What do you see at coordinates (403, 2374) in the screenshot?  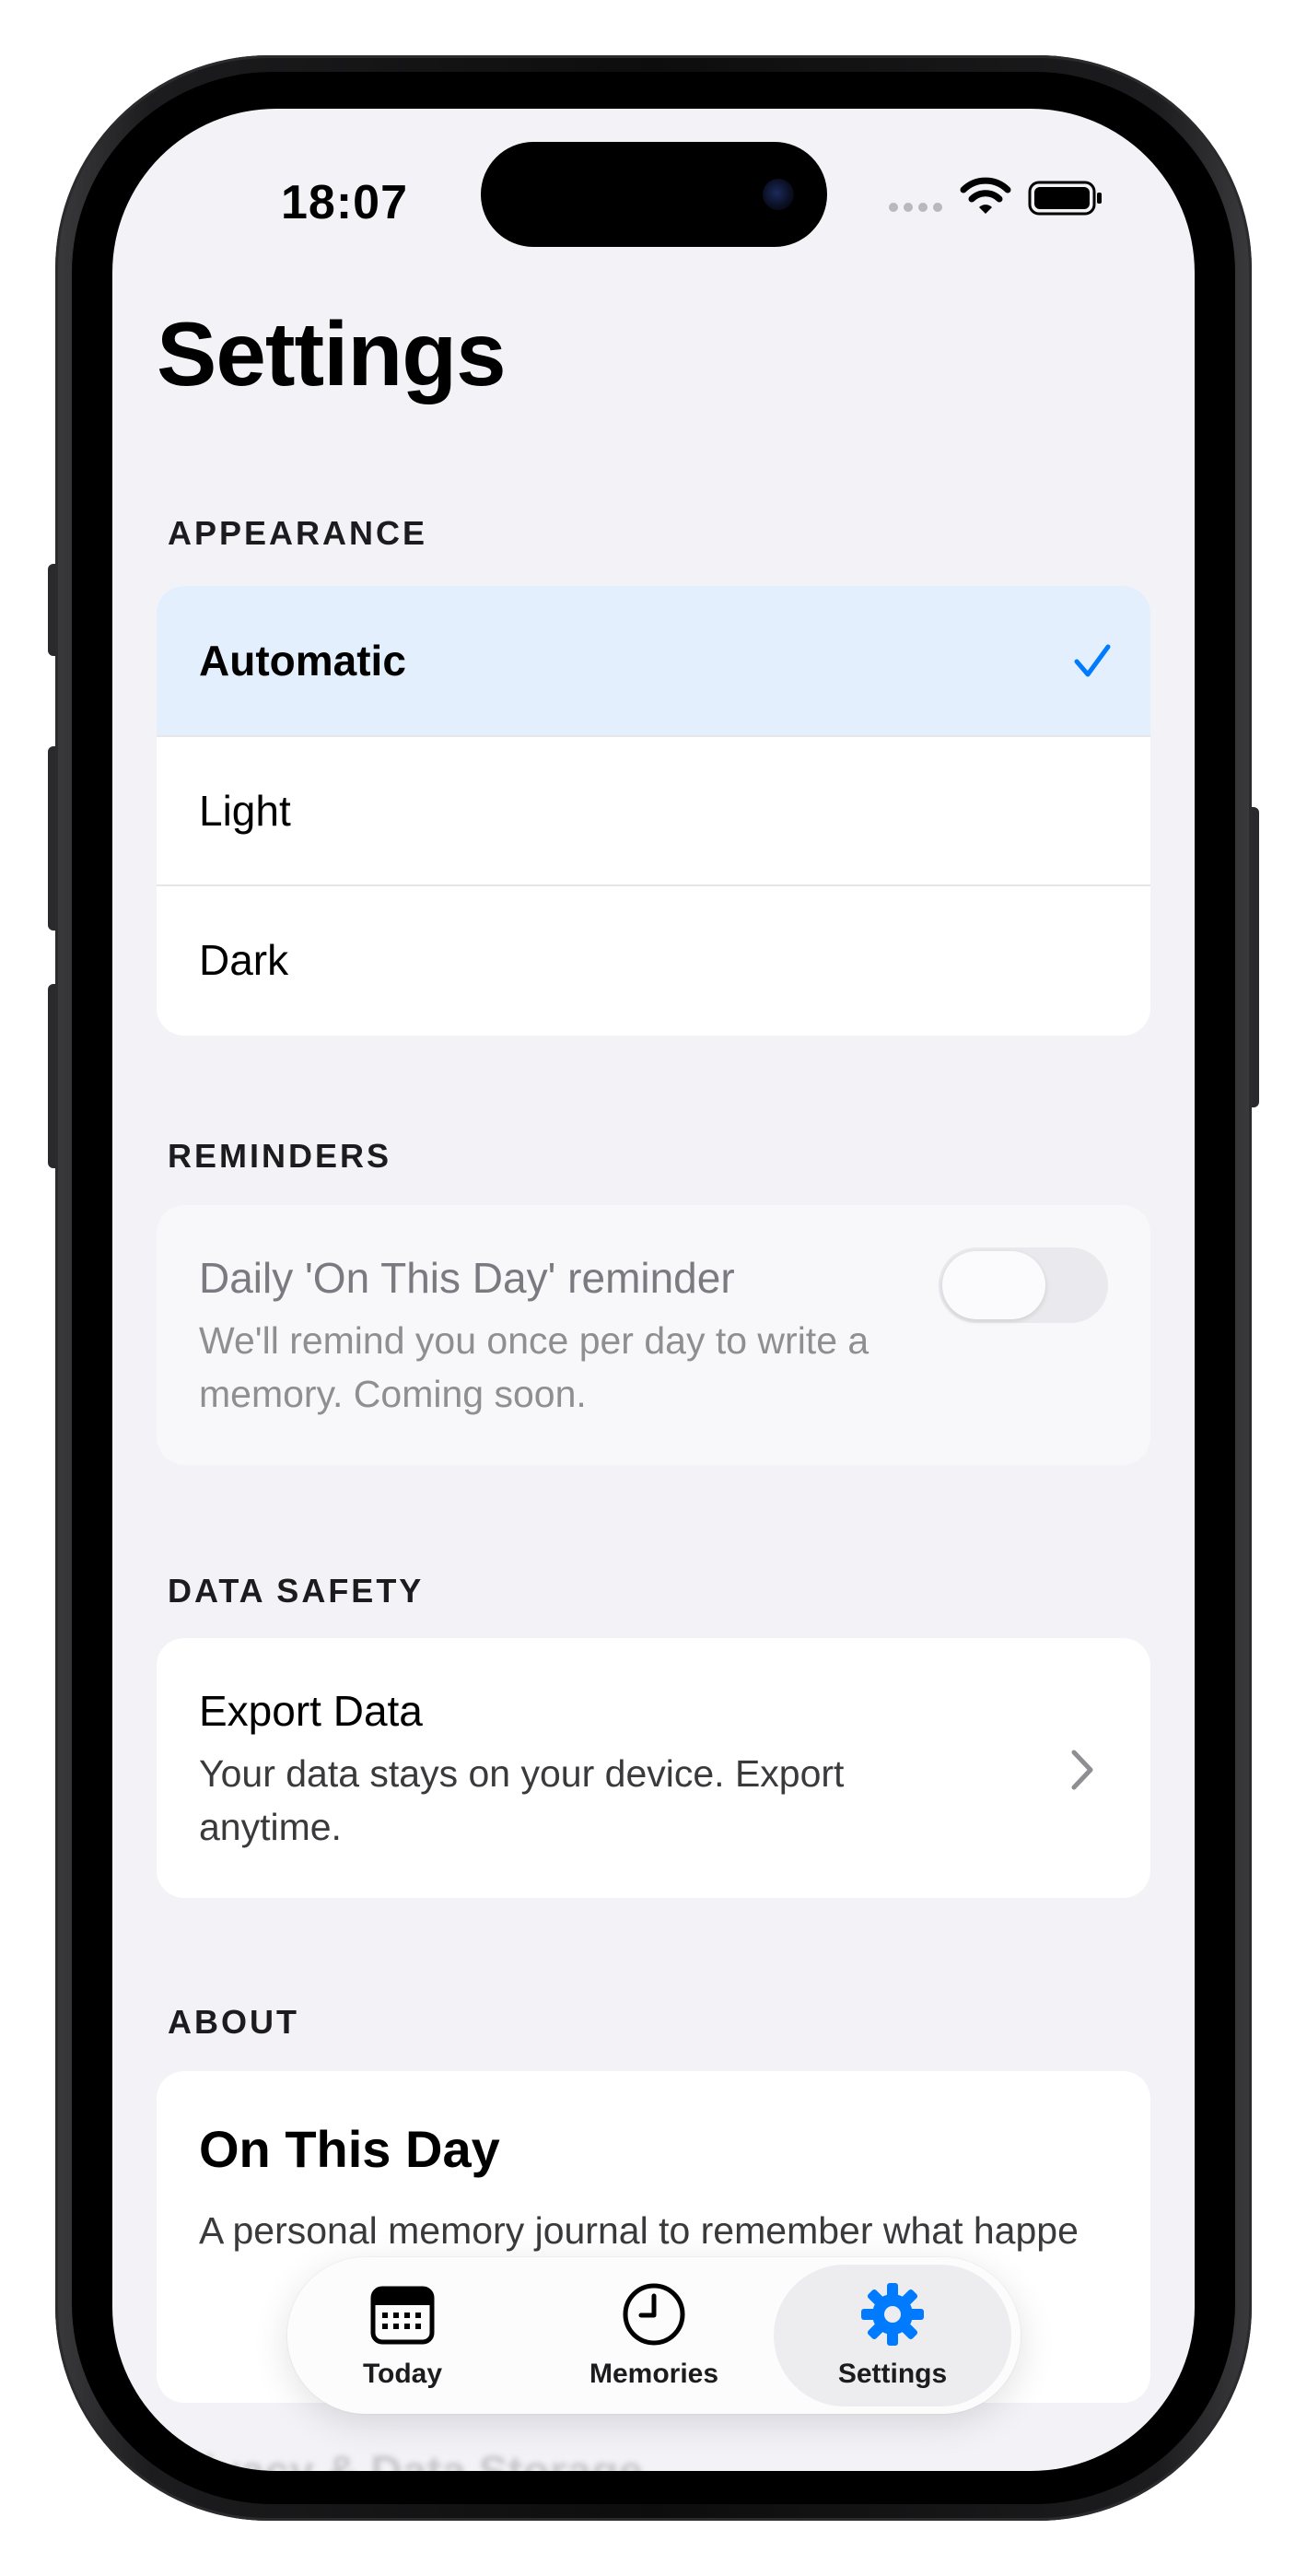 I see `tab-label: Today` at bounding box center [403, 2374].